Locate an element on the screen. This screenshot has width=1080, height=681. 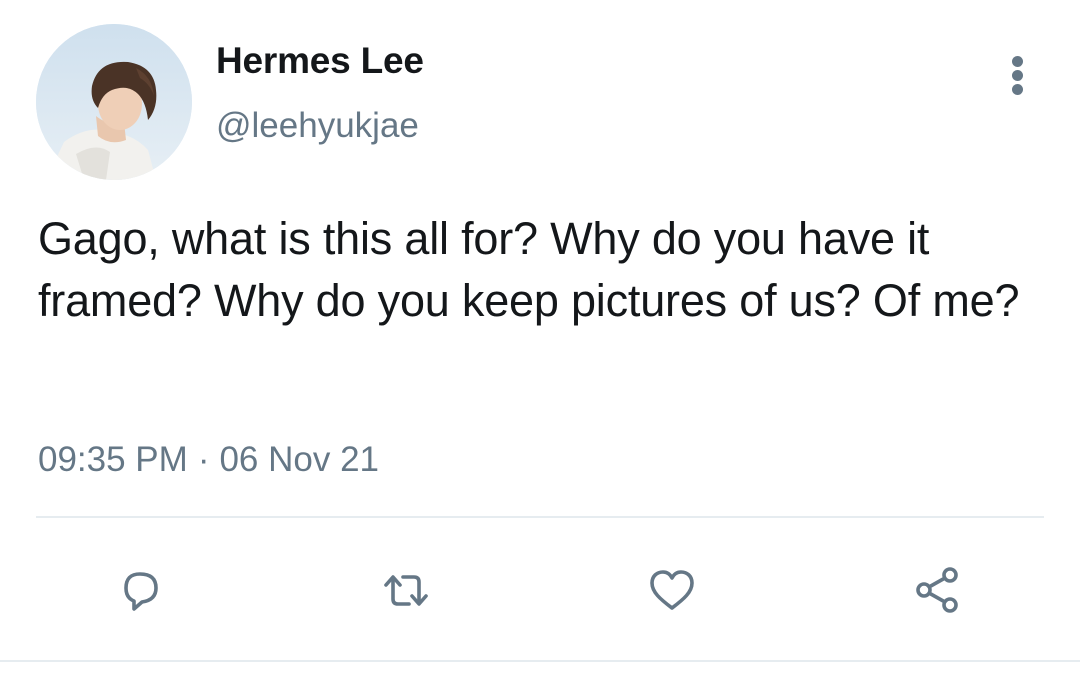
tweet-date: 06 Nov 21 is located at coordinates (299, 459).